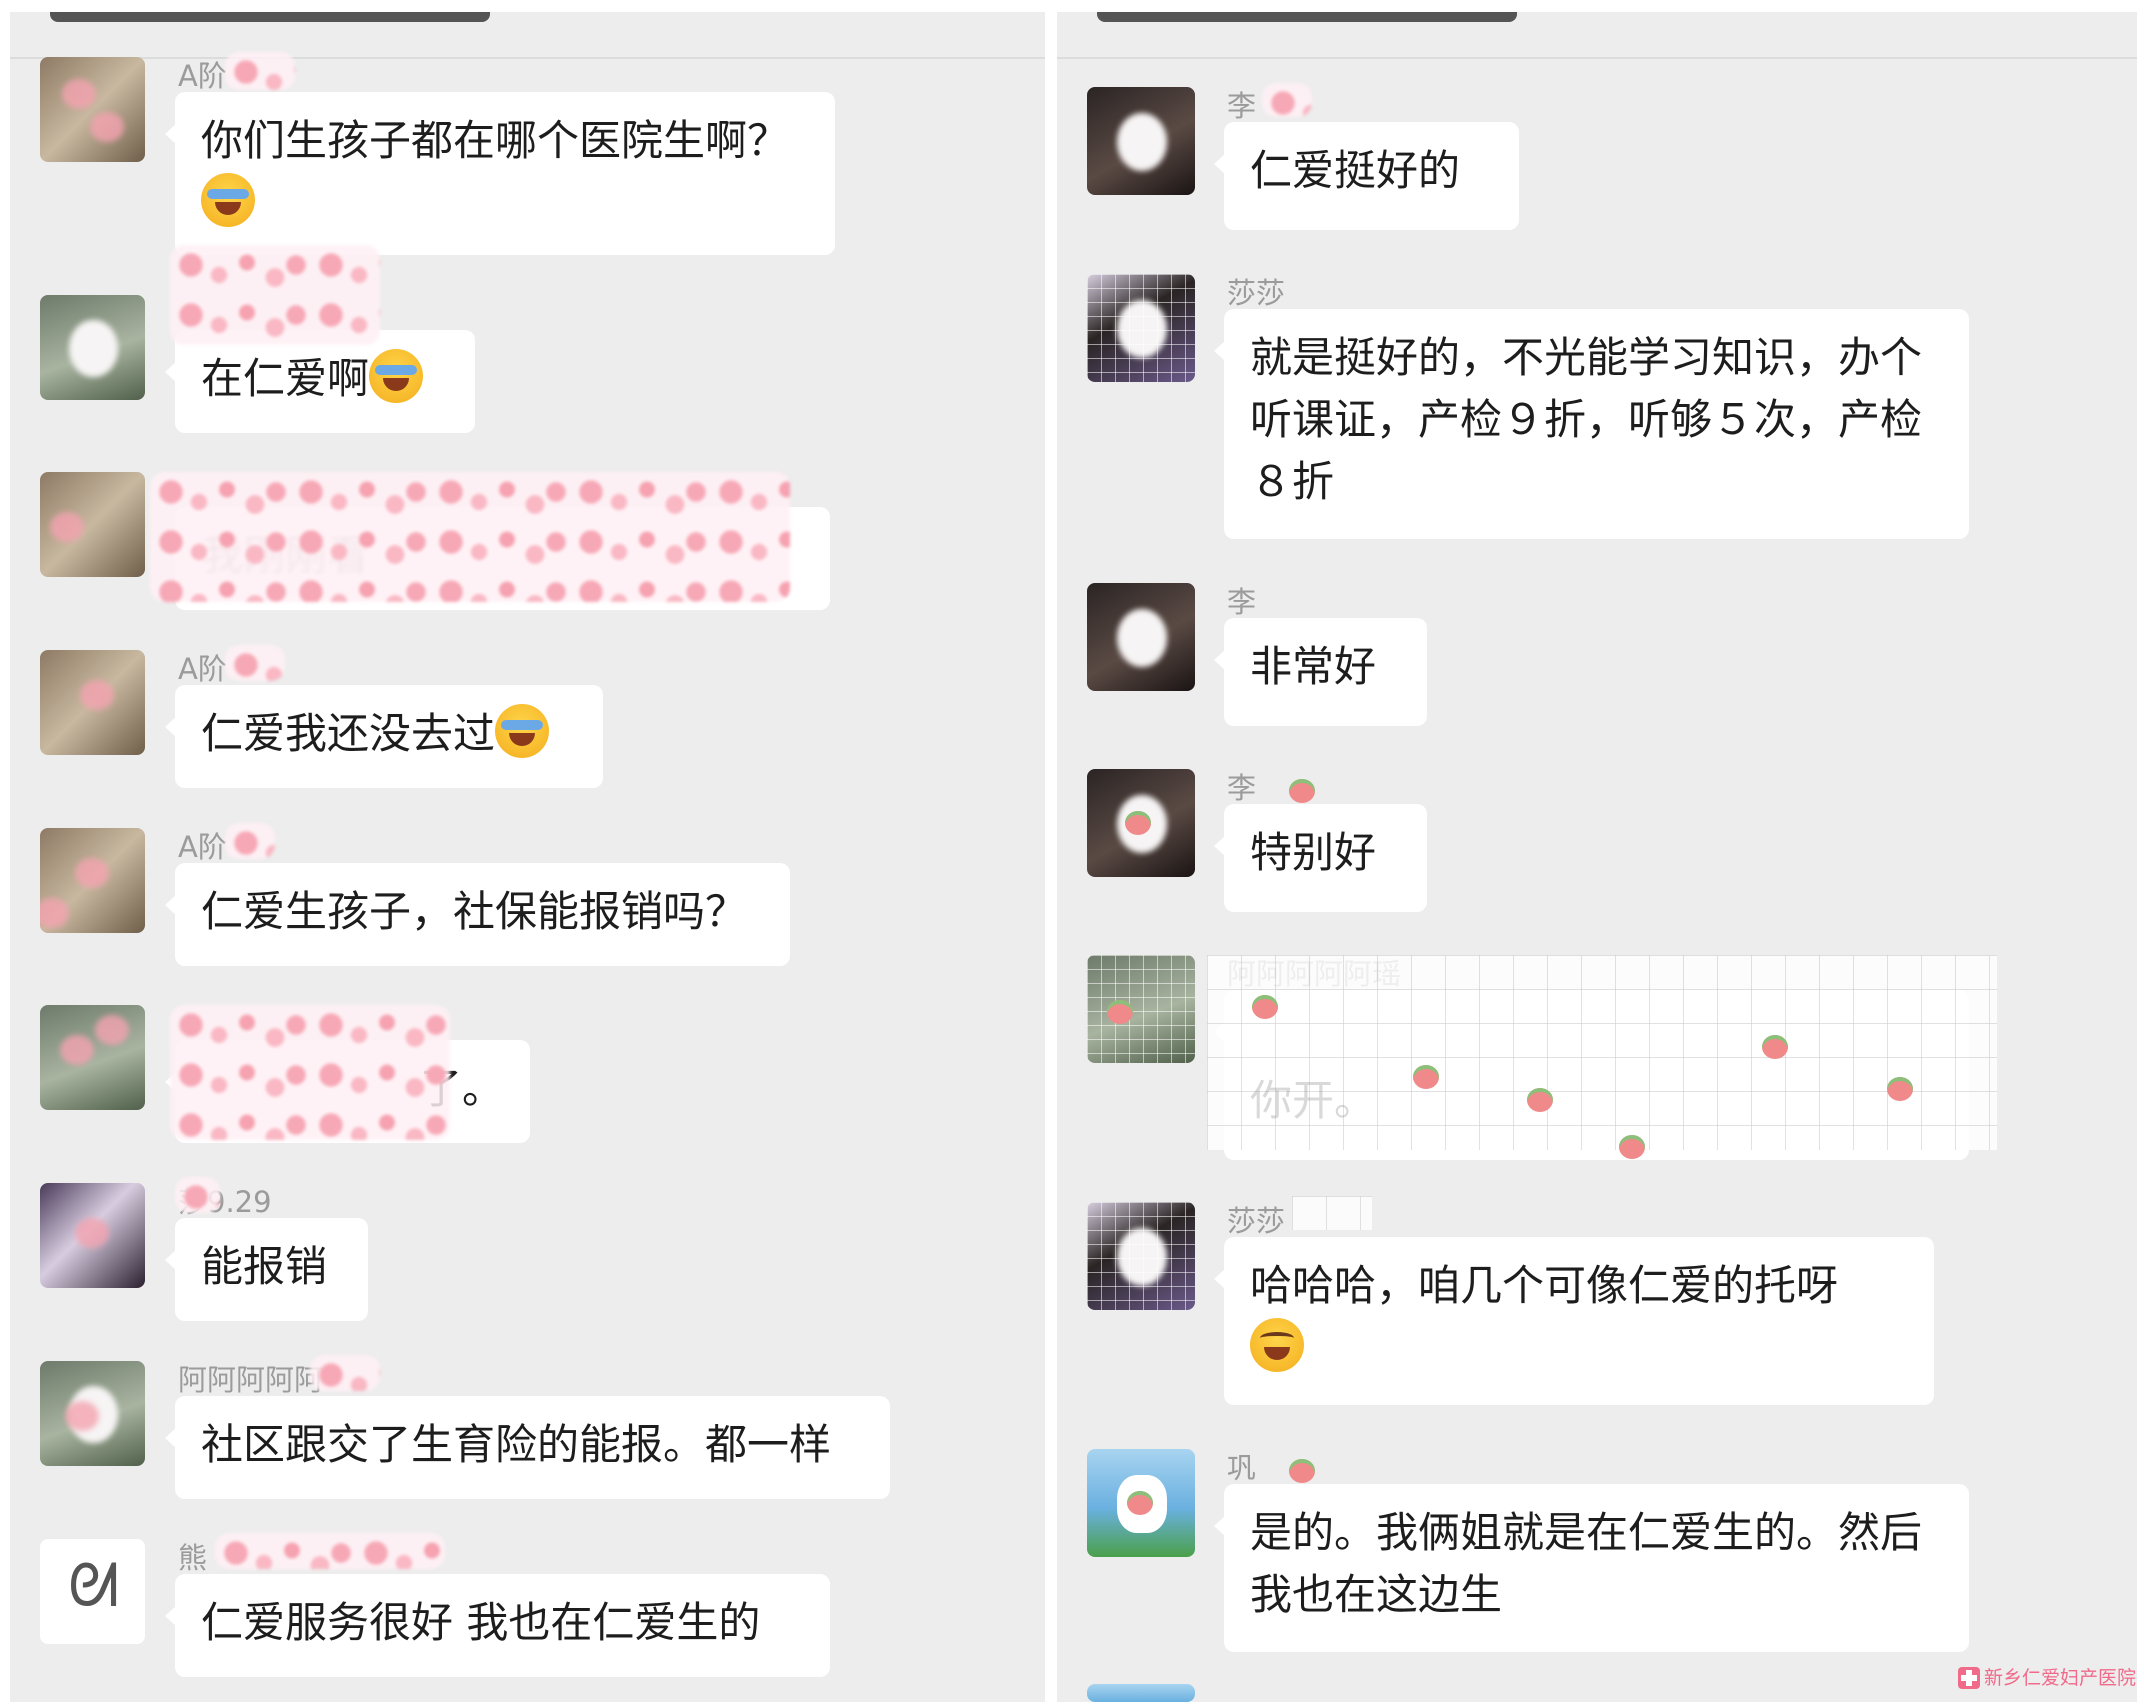  What do you see at coordinates (251, 1380) in the screenshot?
I see `sender-name: 阿阿阿阿阿` at bounding box center [251, 1380].